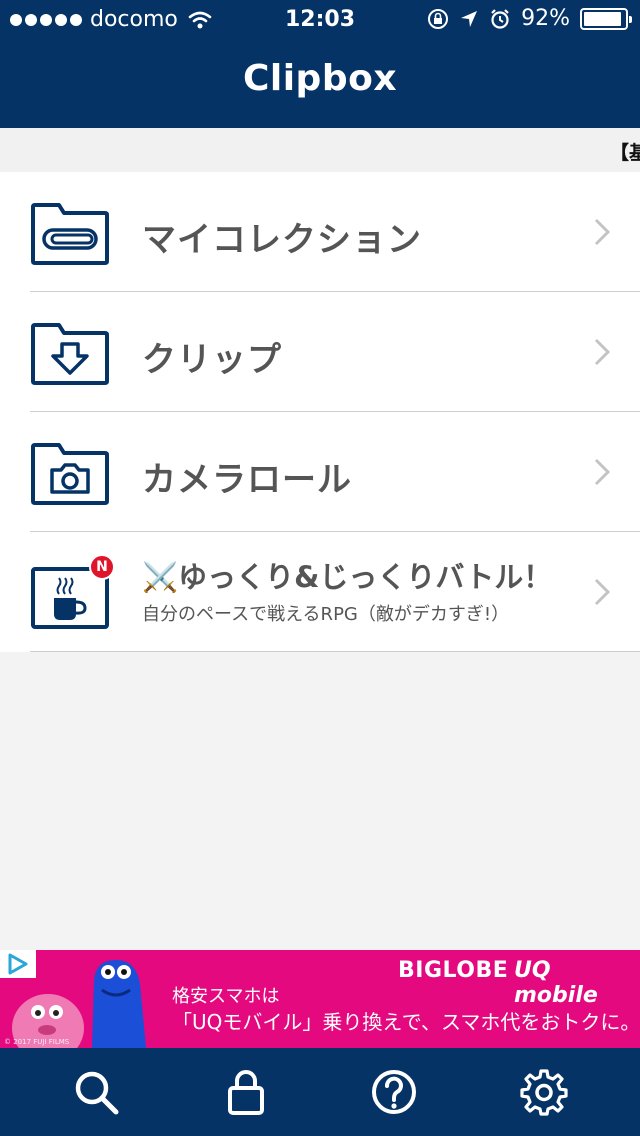  Describe the element at coordinates (625, 153) in the screenshot. I see `ticker-text: 【基` at that location.